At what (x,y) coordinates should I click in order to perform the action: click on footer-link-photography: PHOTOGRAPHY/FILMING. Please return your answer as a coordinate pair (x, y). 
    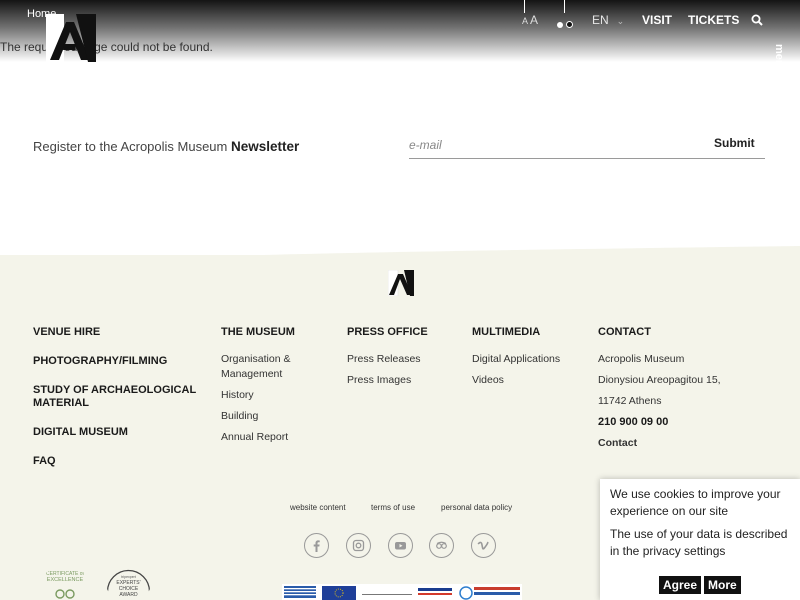
    Looking at the image, I should click on (118, 361).